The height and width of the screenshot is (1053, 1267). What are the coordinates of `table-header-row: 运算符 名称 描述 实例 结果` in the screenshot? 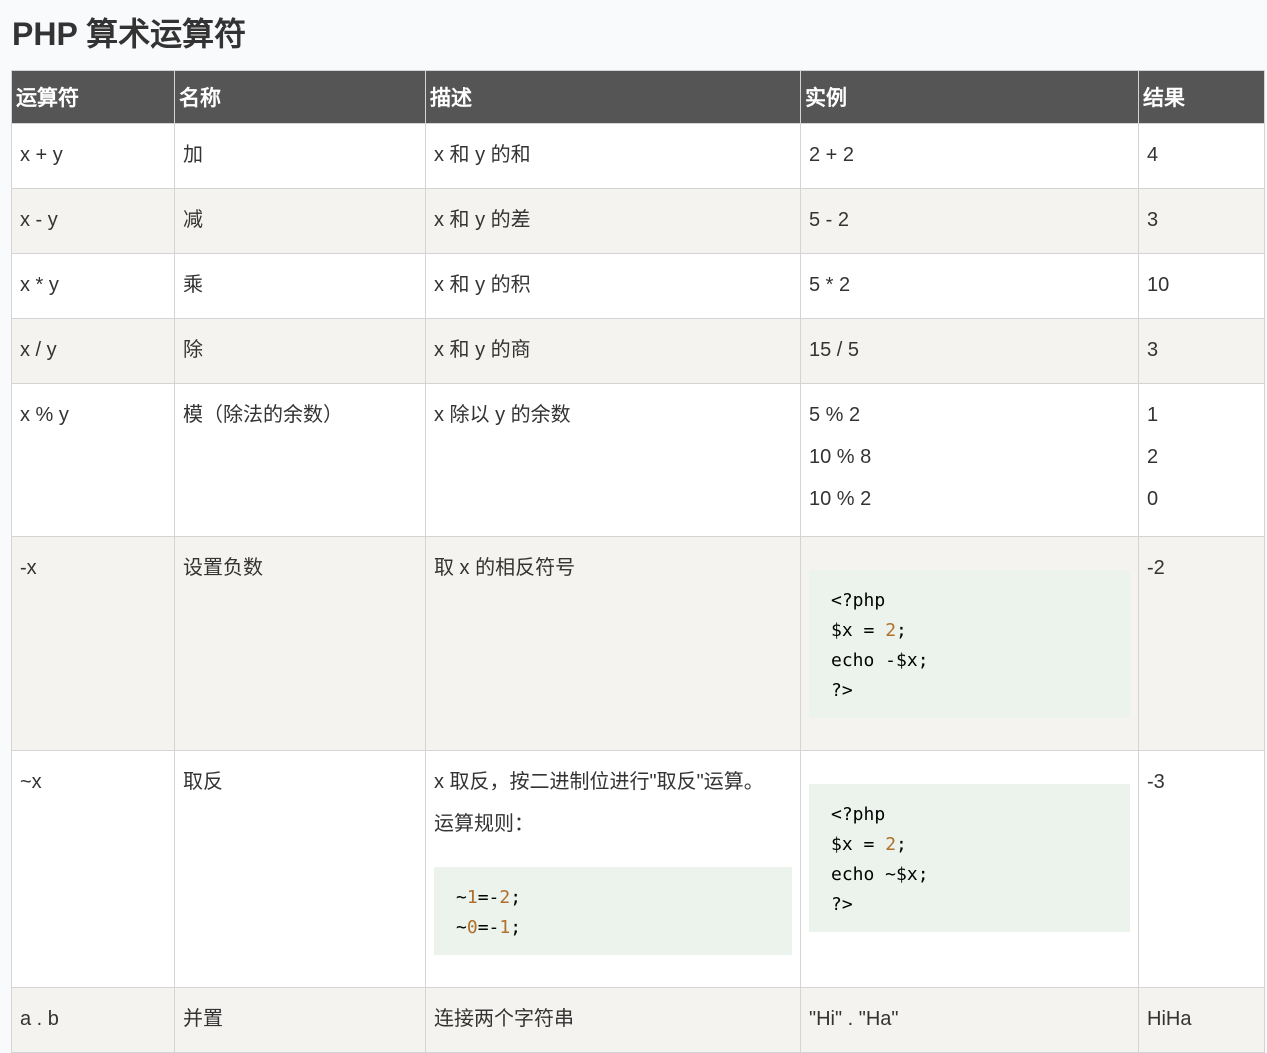 It's located at (638, 97).